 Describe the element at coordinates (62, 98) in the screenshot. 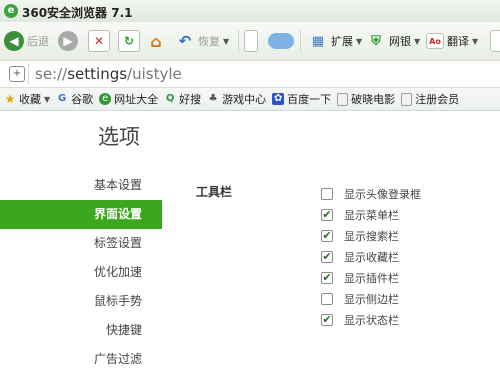

I see `google-icon: G` at that location.